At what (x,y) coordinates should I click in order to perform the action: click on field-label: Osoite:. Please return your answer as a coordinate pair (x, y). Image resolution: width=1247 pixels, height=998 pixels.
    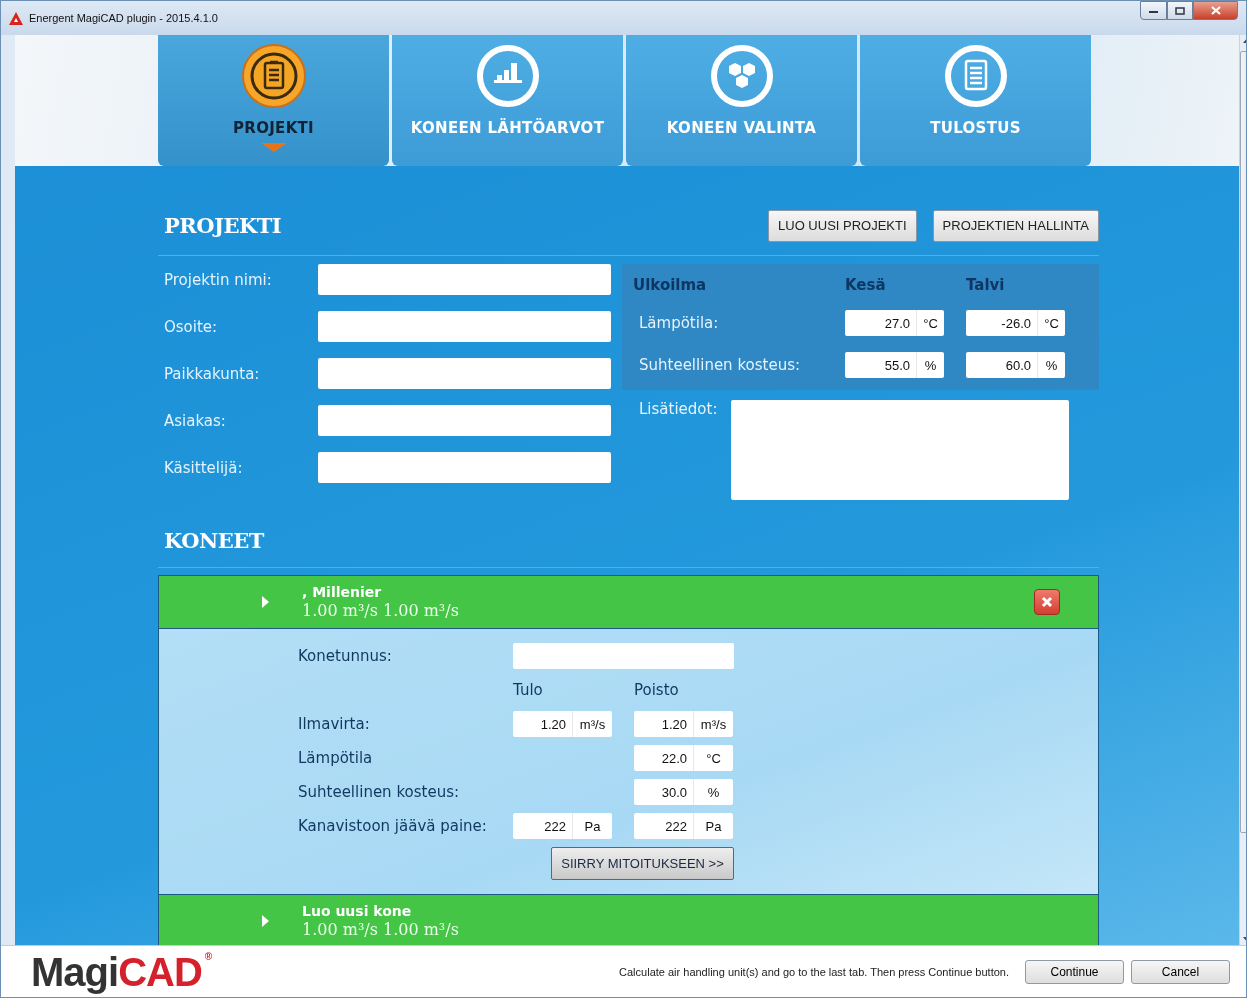
    Looking at the image, I should click on (191, 326).